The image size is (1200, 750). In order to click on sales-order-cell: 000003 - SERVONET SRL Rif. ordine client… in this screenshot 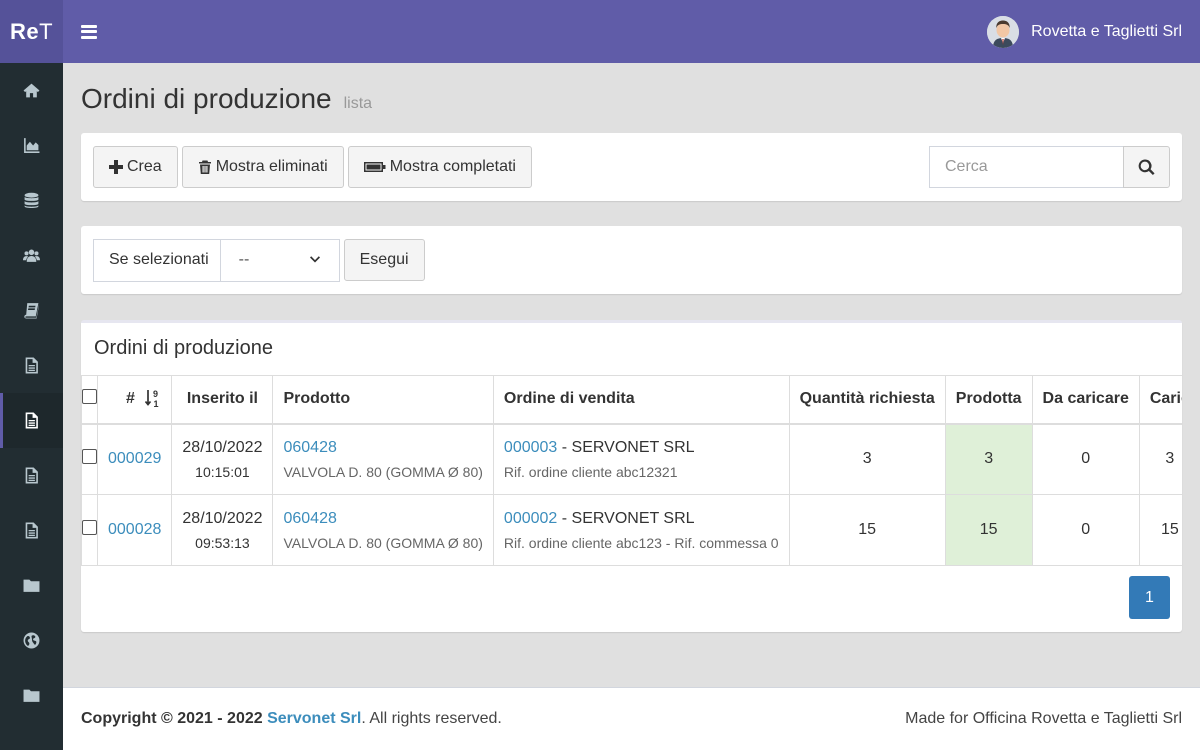, I will do `click(641, 459)`.